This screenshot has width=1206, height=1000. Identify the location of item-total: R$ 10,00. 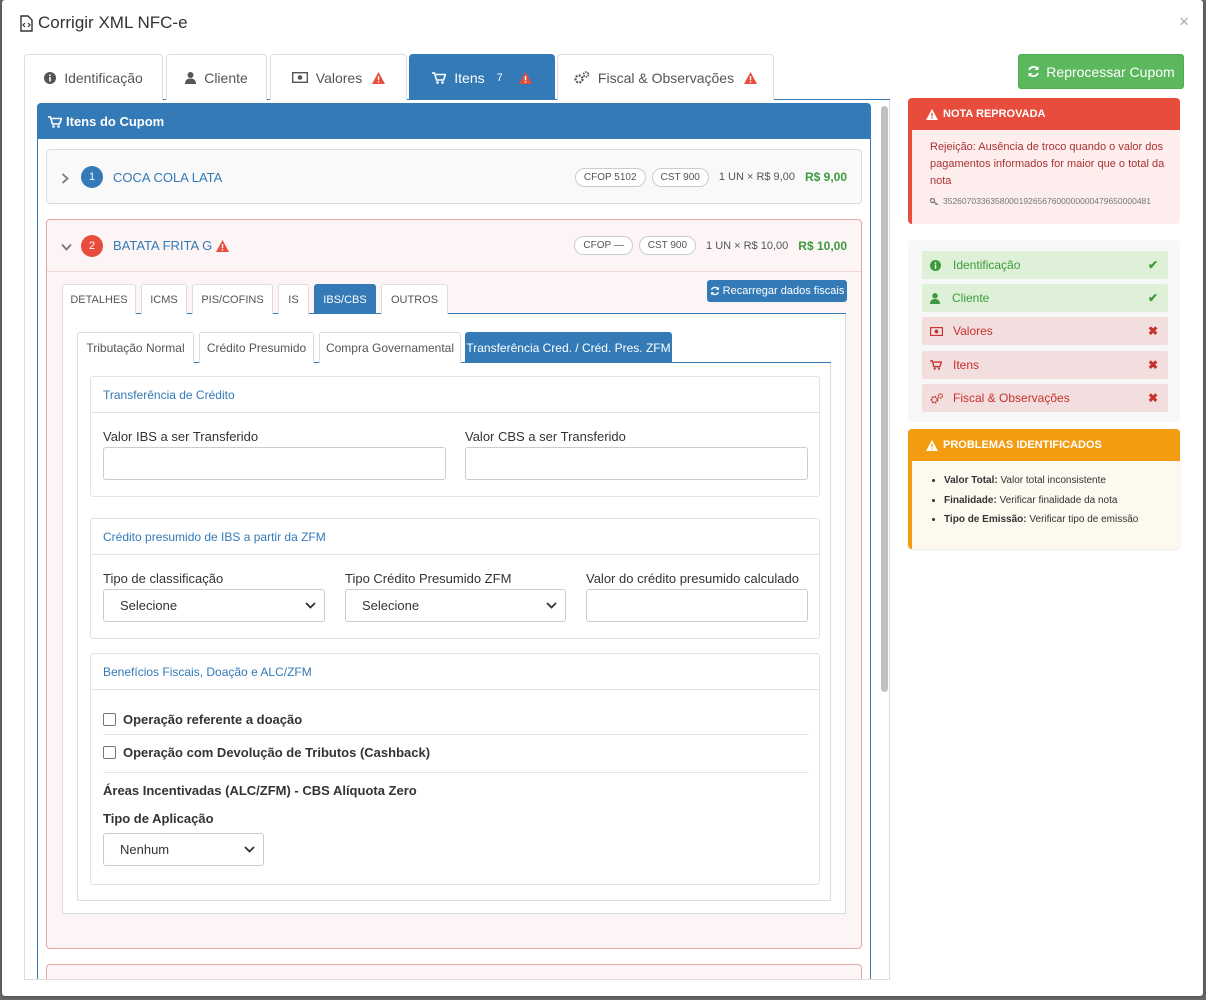
(822, 245).